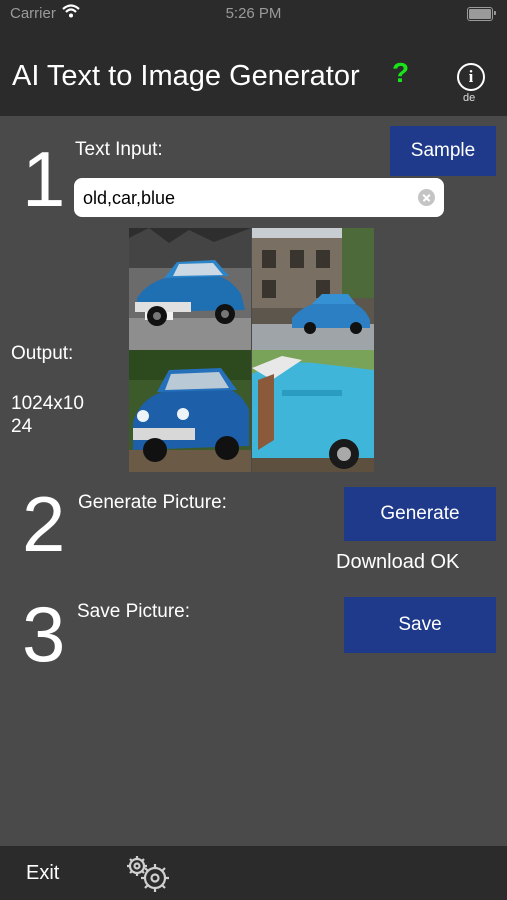  What do you see at coordinates (133, 611) in the screenshot?
I see `save-picture-label: Save Picture:` at bounding box center [133, 611].